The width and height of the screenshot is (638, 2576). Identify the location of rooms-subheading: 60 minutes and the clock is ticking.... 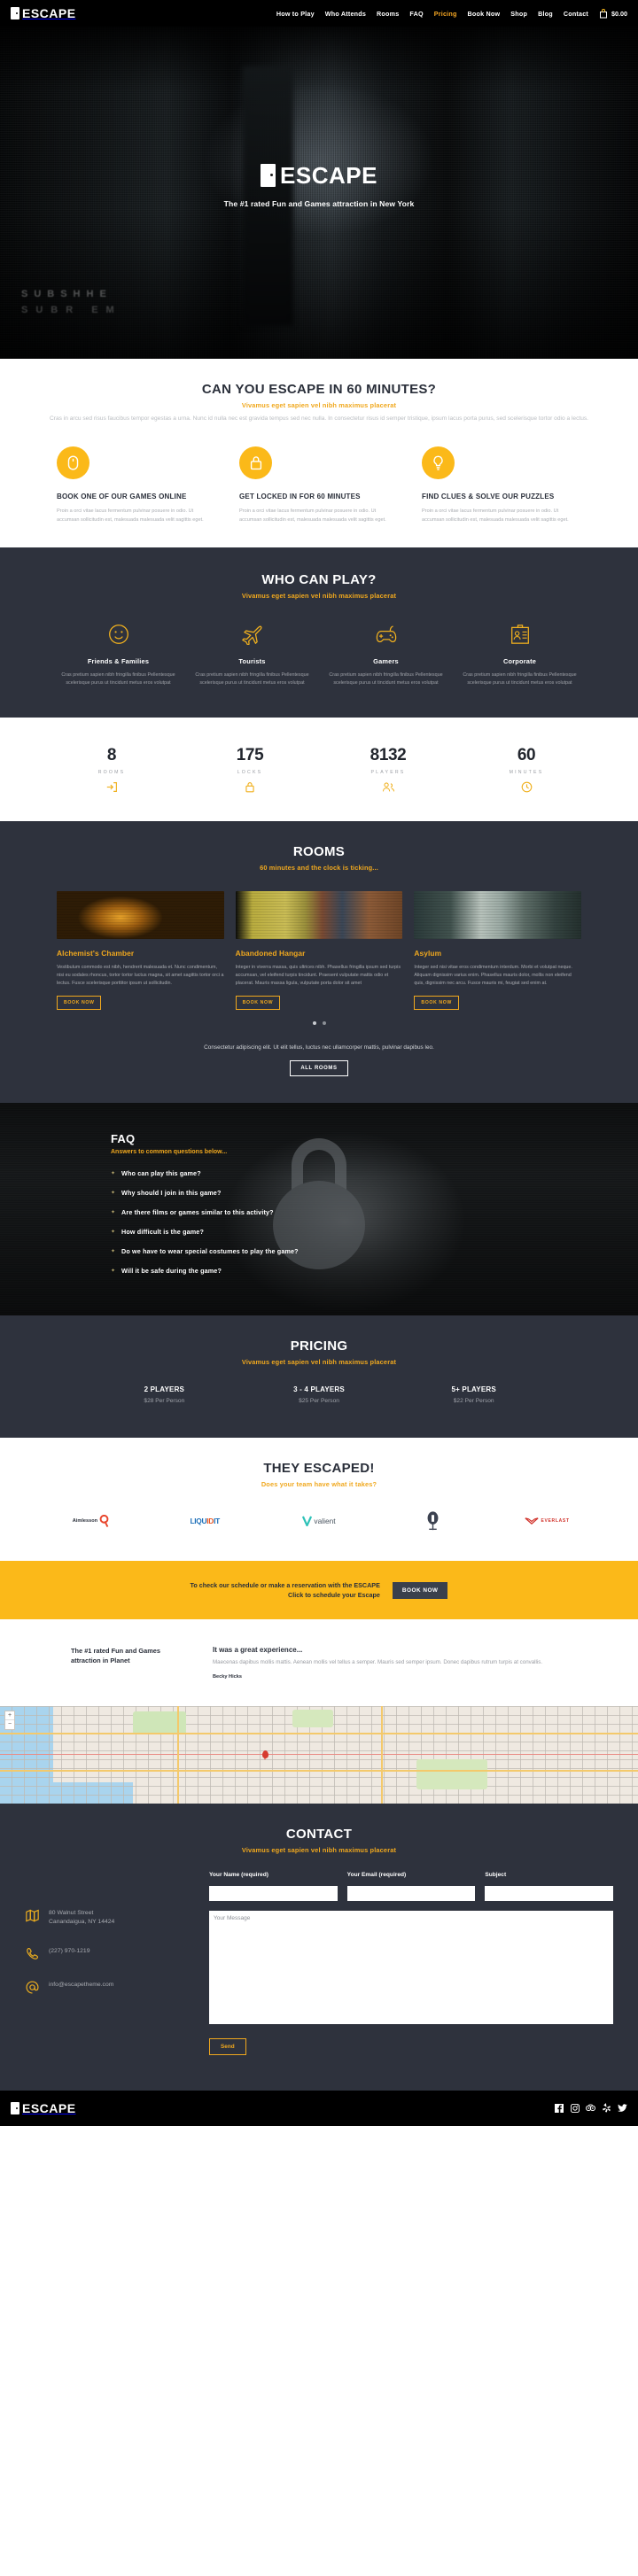
(319, 868).